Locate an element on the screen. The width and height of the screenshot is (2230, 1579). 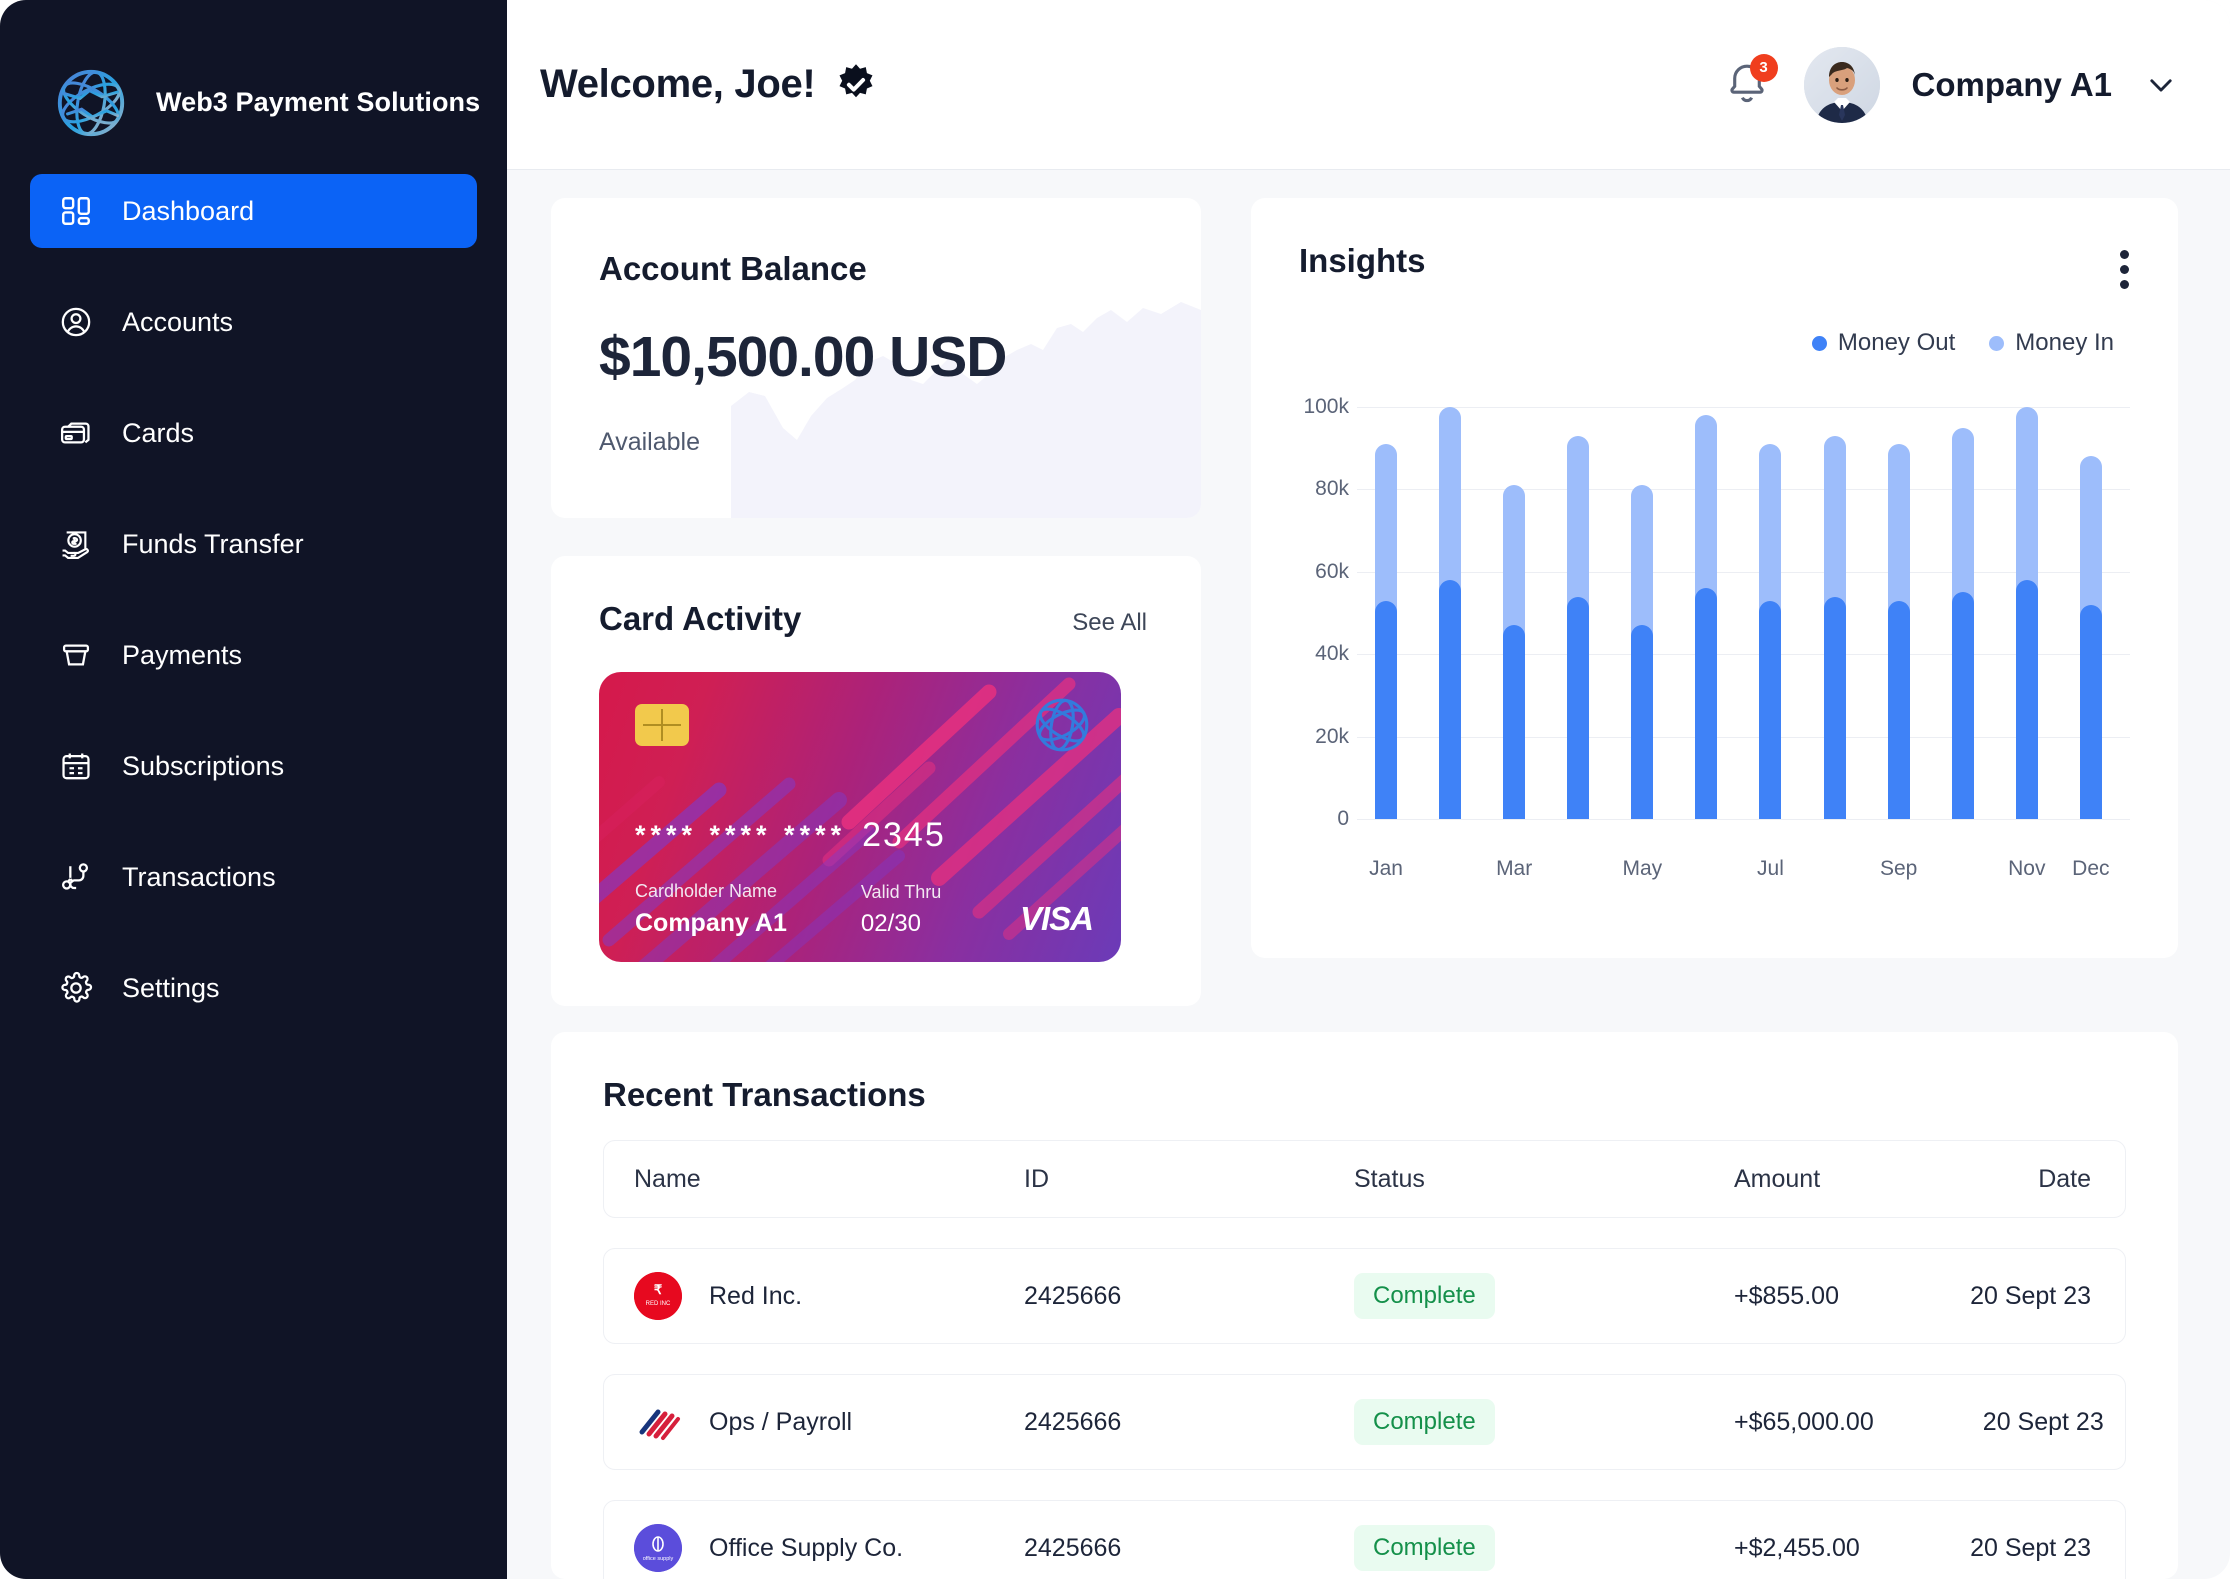
sidebar-item-label: Subscriptions is located at coordinates (203, 765).